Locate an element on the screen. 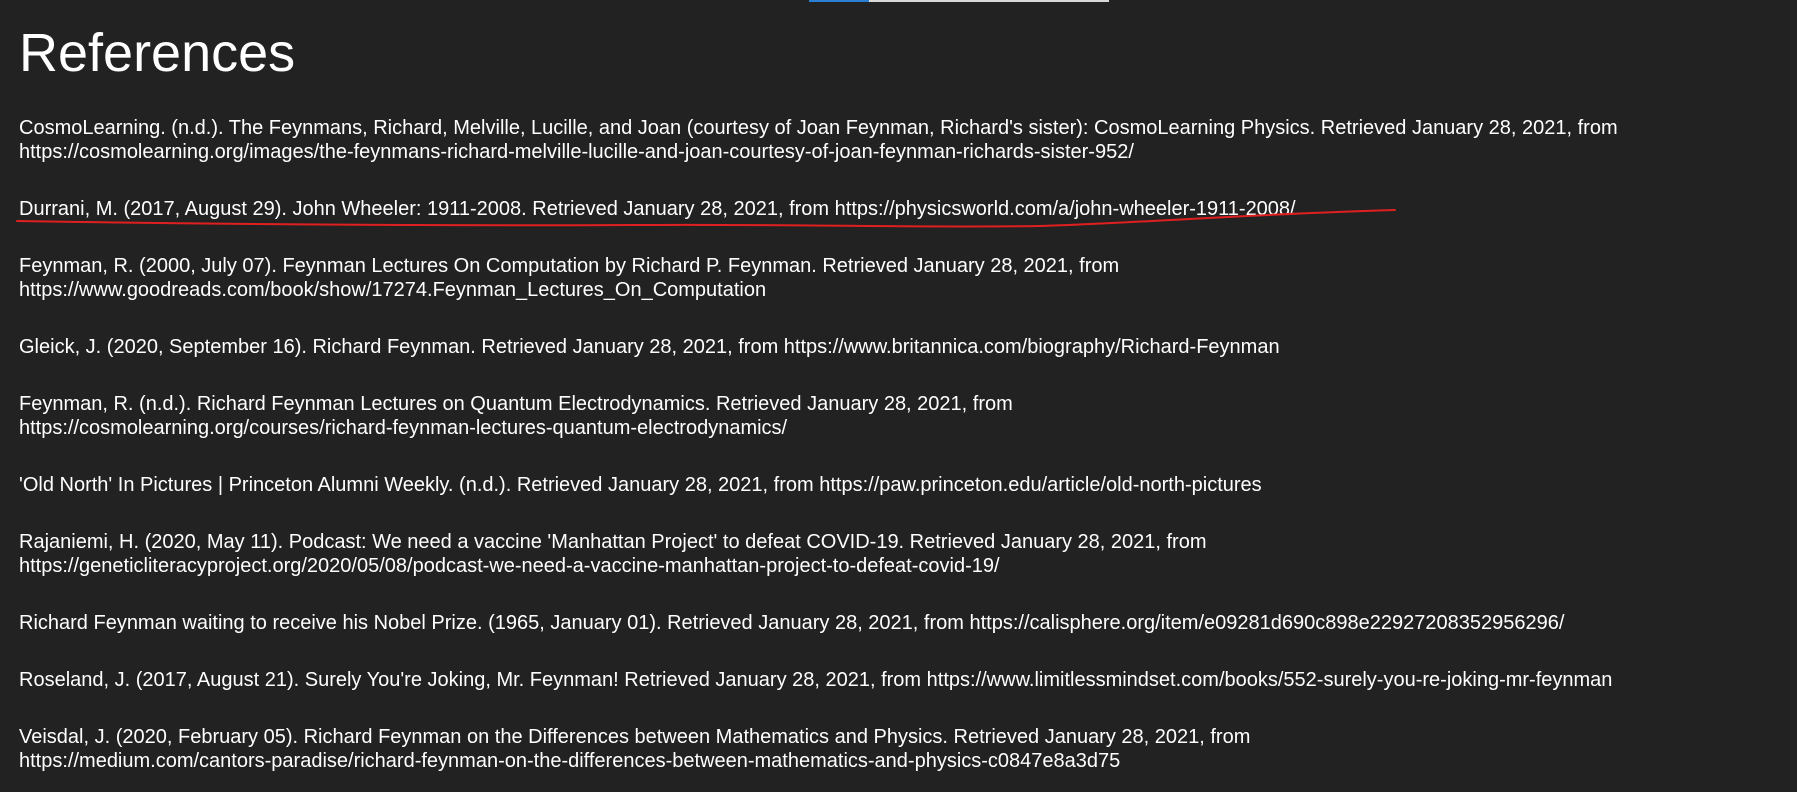  page-title: References is located at coordinates (157, 53).